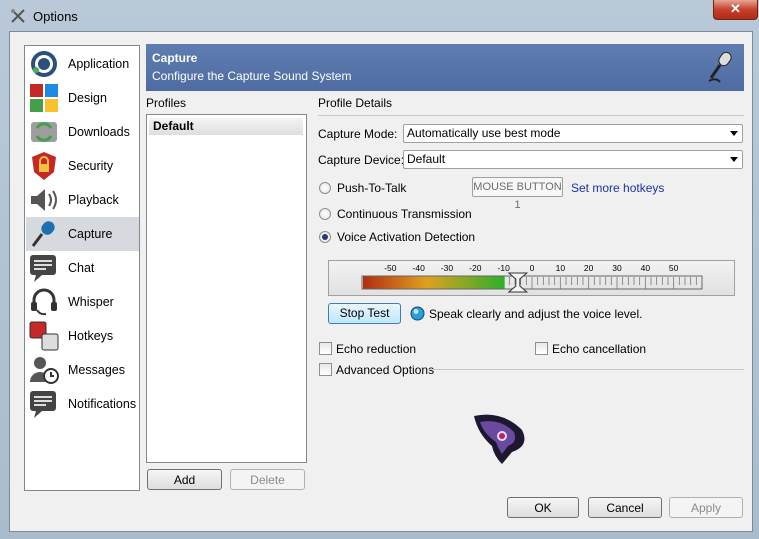 The image size is (759, 539). I want to click on status-led-icon, so click(417, 313).